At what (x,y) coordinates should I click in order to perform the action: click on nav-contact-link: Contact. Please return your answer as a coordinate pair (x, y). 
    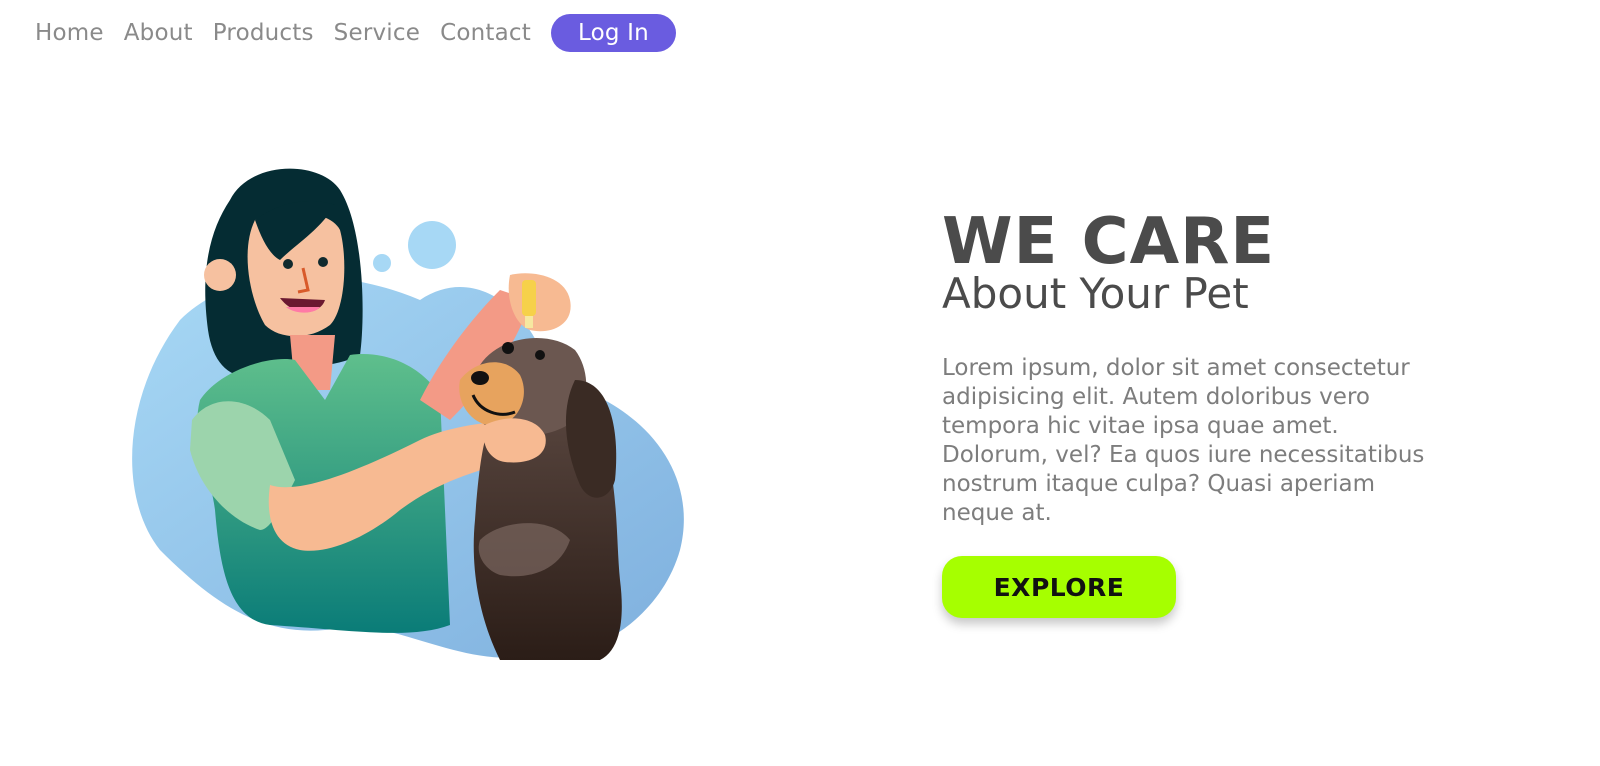
    Looking at the image, I should click on (485, 33).